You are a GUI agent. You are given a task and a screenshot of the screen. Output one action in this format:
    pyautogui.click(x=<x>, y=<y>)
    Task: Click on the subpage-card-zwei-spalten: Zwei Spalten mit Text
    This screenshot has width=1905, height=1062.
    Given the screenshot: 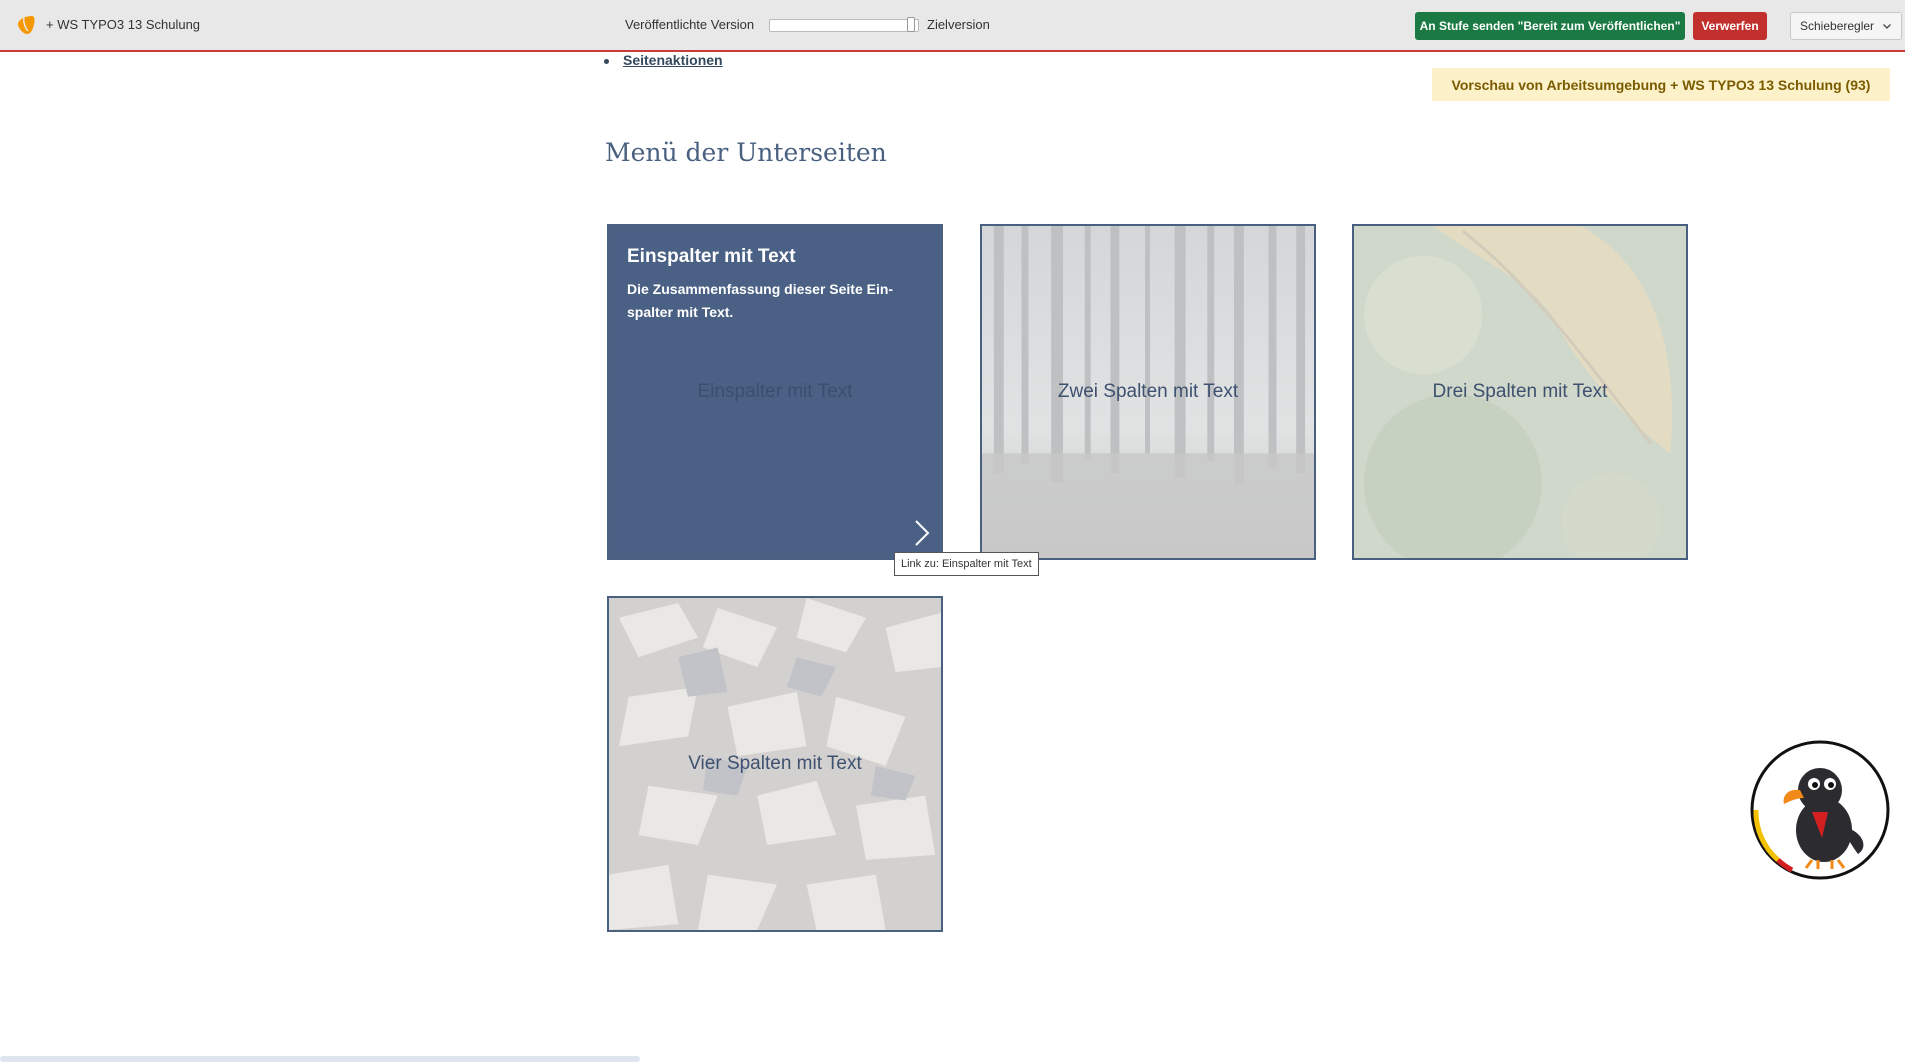 What is the action you would take?
    pyautogui.click(x=1148, y=392)
    